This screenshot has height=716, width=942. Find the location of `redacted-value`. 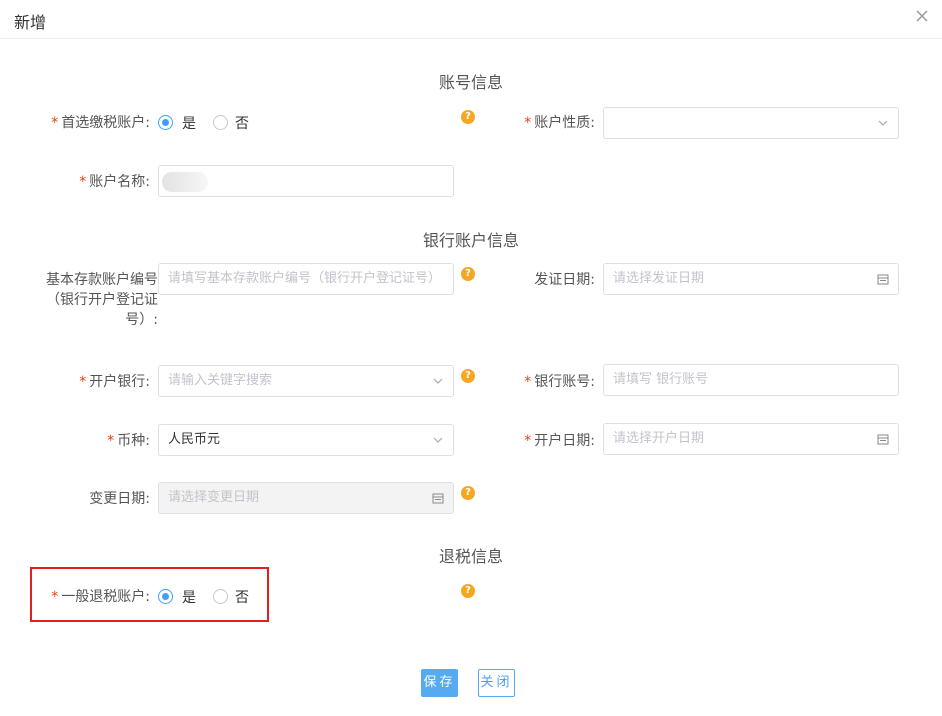

redacted-value is located at coordinates (185, 182).